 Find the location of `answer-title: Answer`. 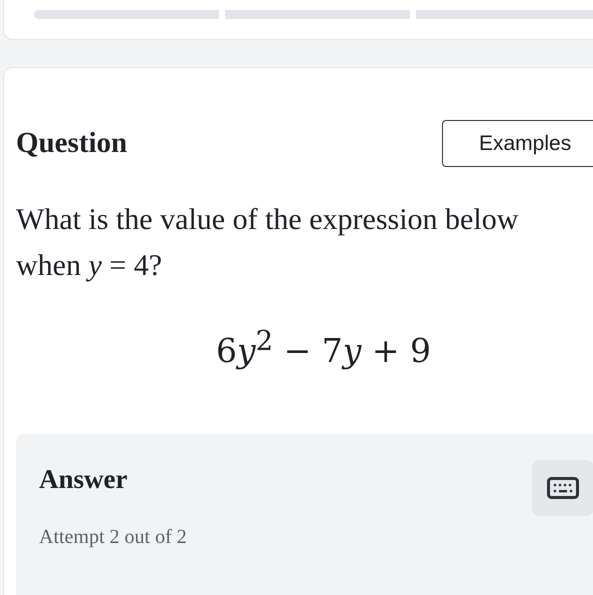

answer-title: Answer is located at coordinates (83, 479).